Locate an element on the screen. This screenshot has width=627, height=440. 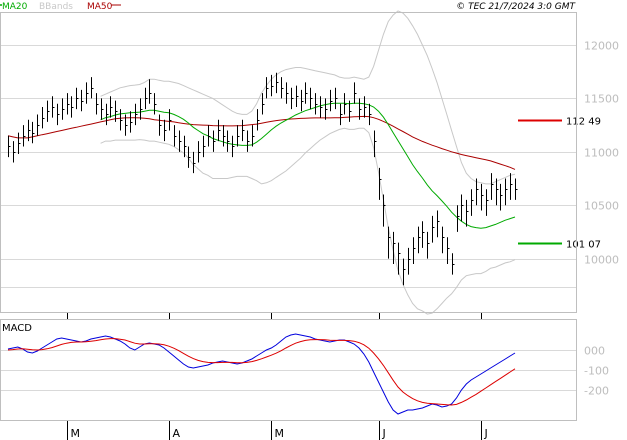
price-tick-label: 11000 is located at coordinates (601, 153).